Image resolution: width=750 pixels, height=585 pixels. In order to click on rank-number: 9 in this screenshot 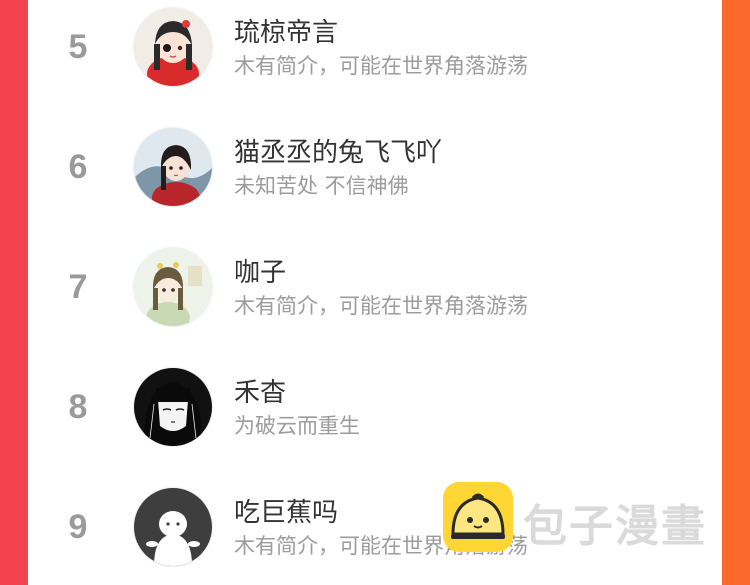, I will do `click(78, 527)`.